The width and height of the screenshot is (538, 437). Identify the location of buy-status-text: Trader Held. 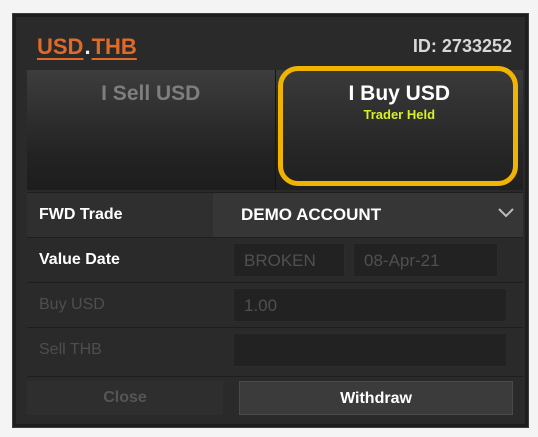
(399, 114).